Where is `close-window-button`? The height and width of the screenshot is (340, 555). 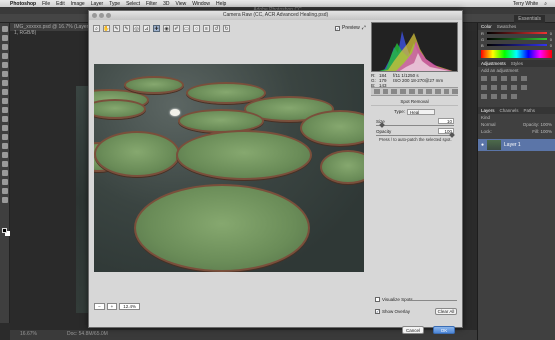
close-window-button is located at coordinates (94, 15).